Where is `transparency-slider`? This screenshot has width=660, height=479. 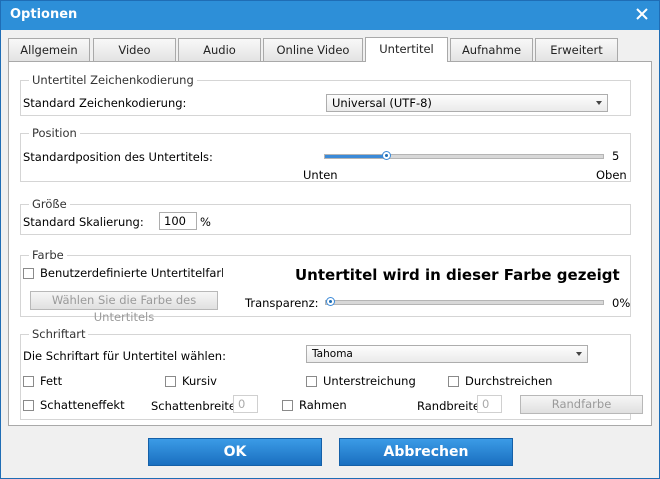 transparency-slider is located at coordinates (464, 301).